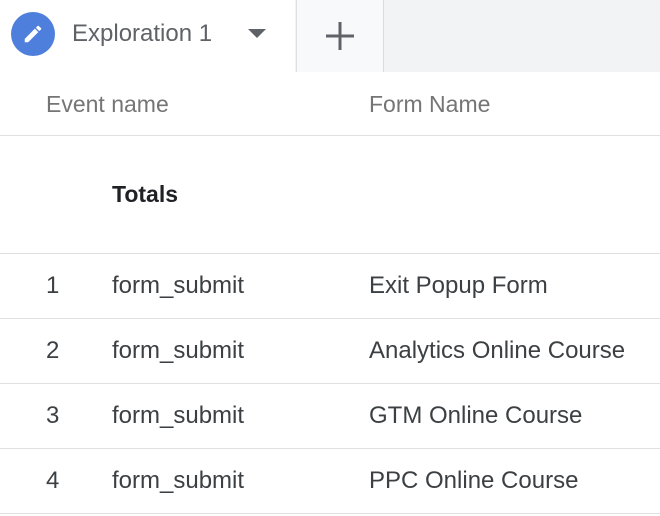 The width and height of the screenshot is (660, 516). I want to click on row-index: 2, so click(53, 350).